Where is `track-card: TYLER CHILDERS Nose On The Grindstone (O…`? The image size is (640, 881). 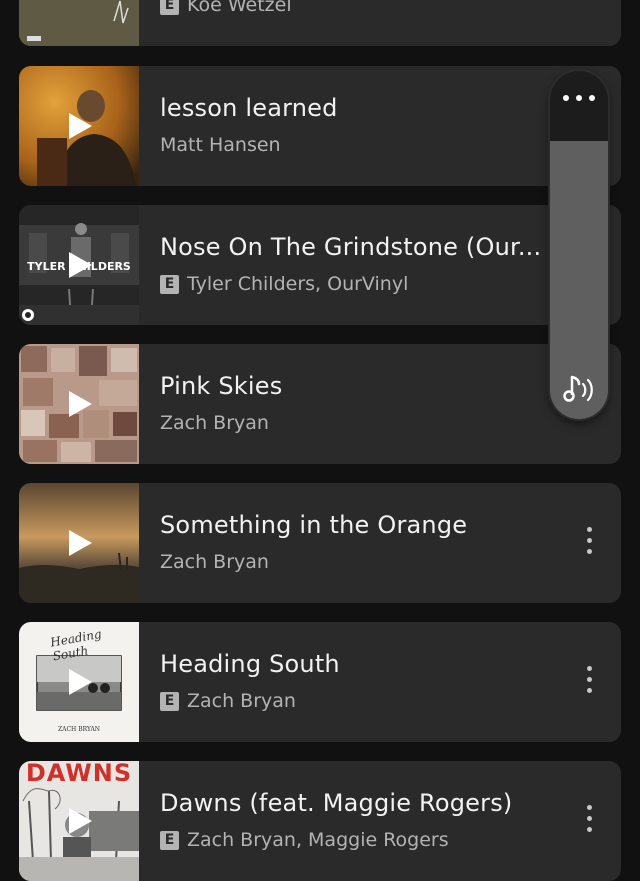 track-card: TYLER CHILDERS Nose On The Grindstone (O… is located at coordinates (320, 265).